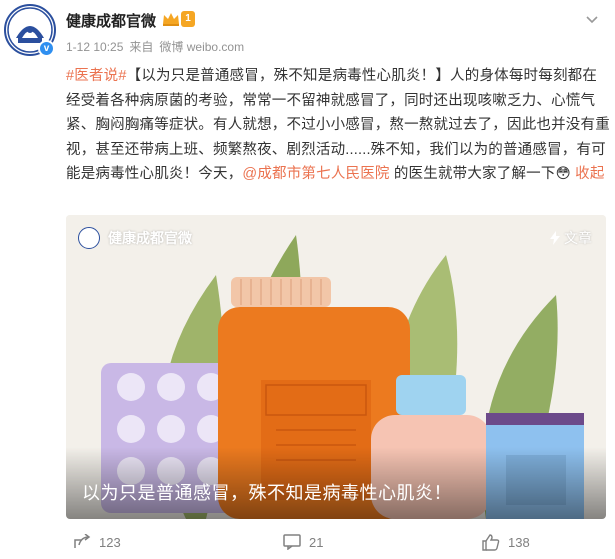  What do you see at coordinates (158, 46) in the screenshot?
I see `post-meta: 1-12 10:25 来自 微博 weibo.com` at bounding box center [158, 46].